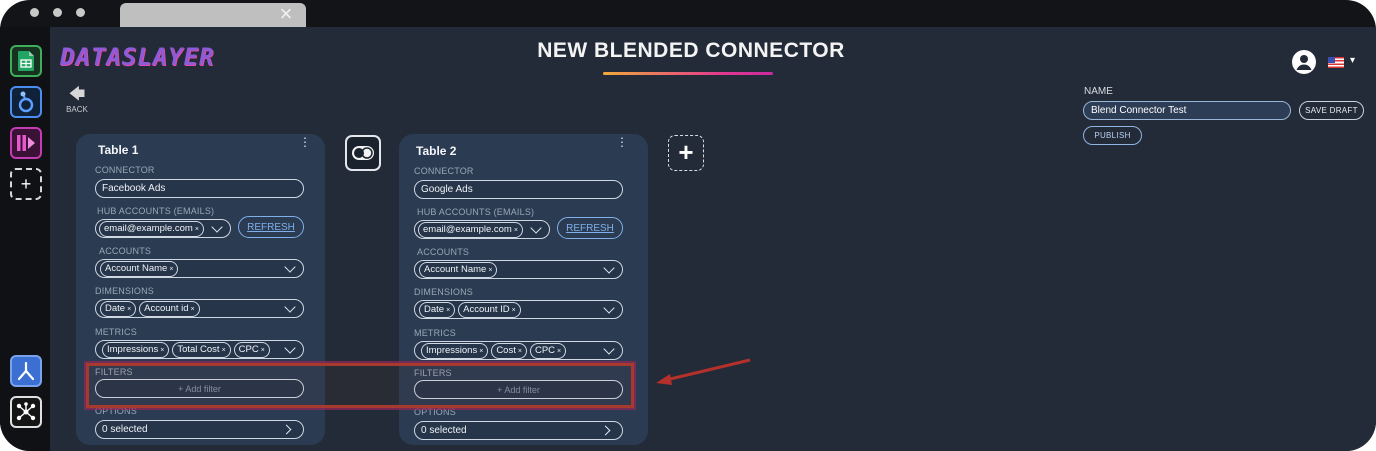  I want to click on add-destination-icon: +, so click(26, 184).